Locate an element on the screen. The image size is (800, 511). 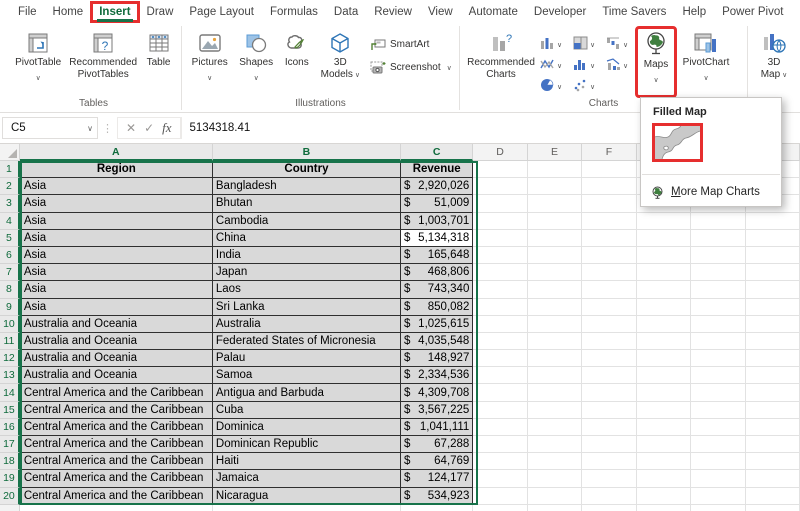
histogram-chart-button is located at coordinates (587, 63).